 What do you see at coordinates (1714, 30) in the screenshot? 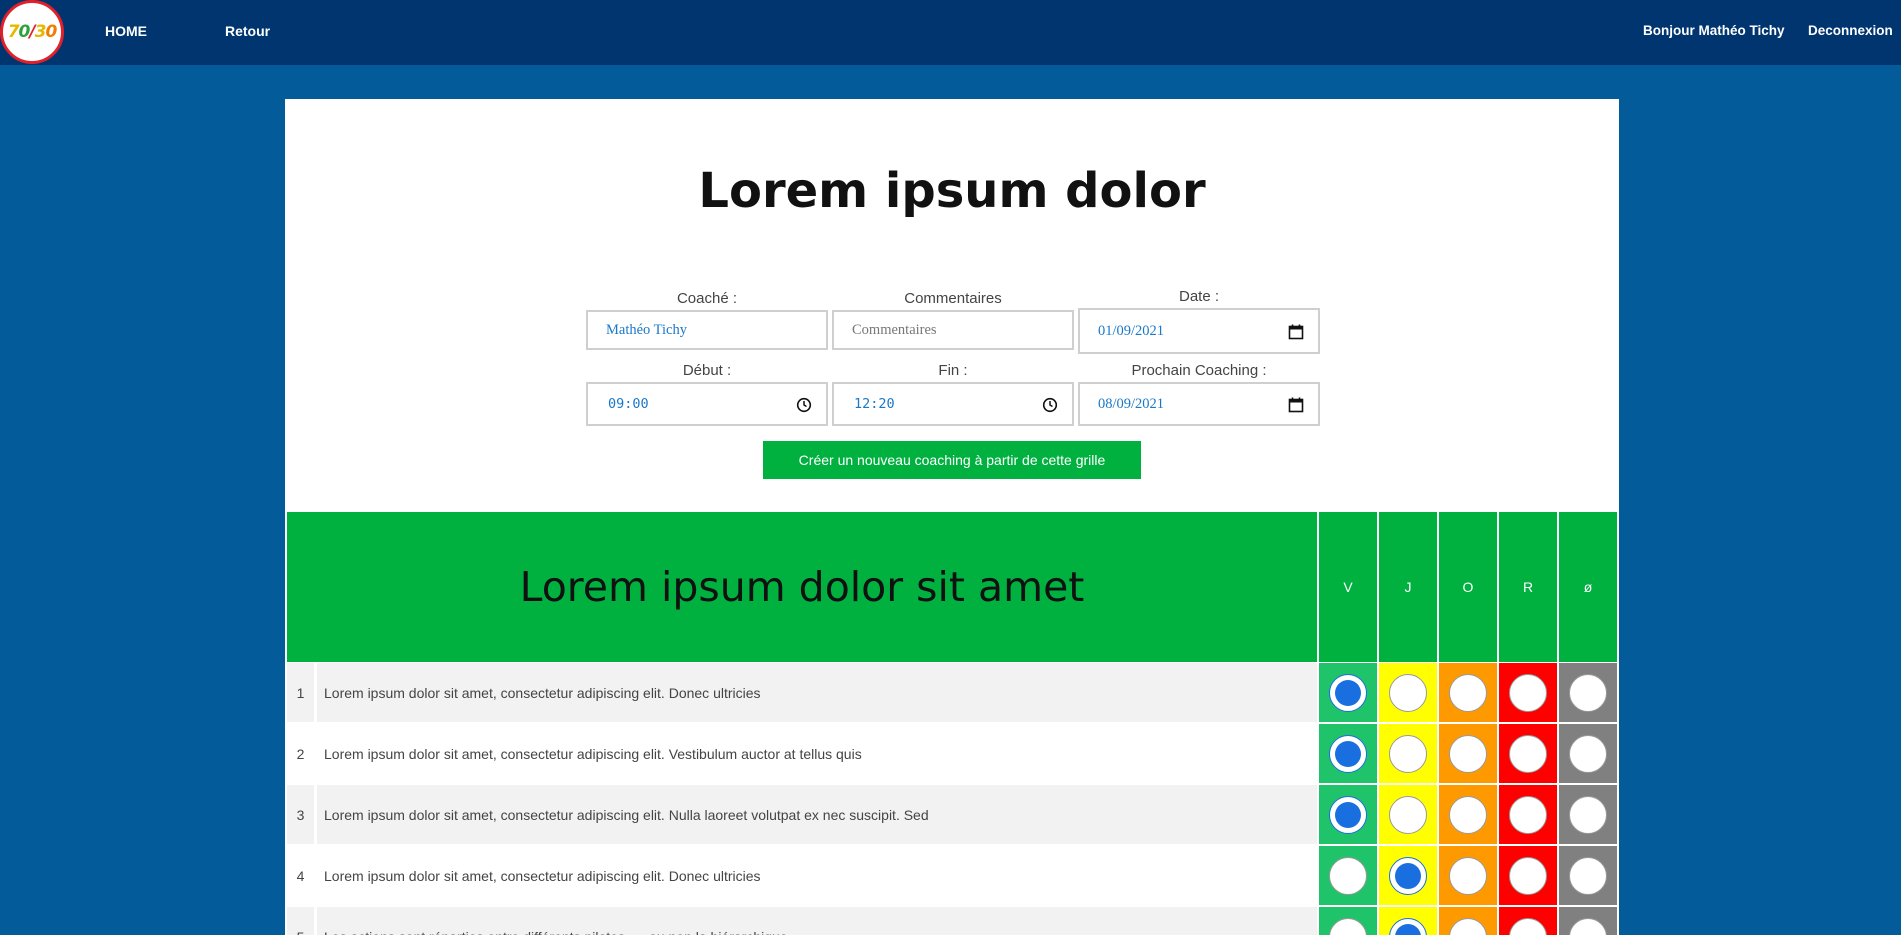
I see `user-greeting: Bonjour Mathéo Tichy` at bounding box center [1714, 30].